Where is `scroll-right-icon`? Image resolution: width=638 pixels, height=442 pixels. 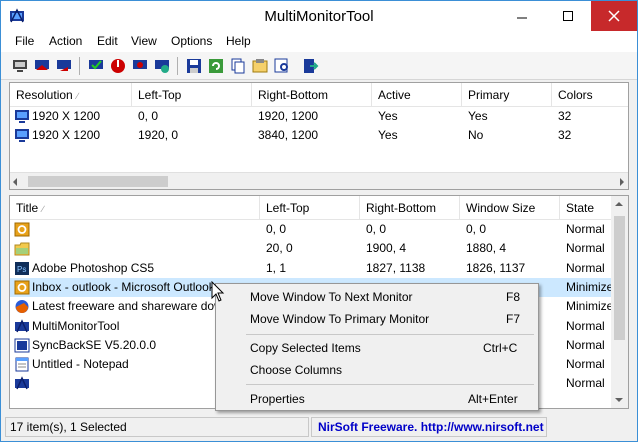
scroll-right-icon is located at coordinates (622, 182).